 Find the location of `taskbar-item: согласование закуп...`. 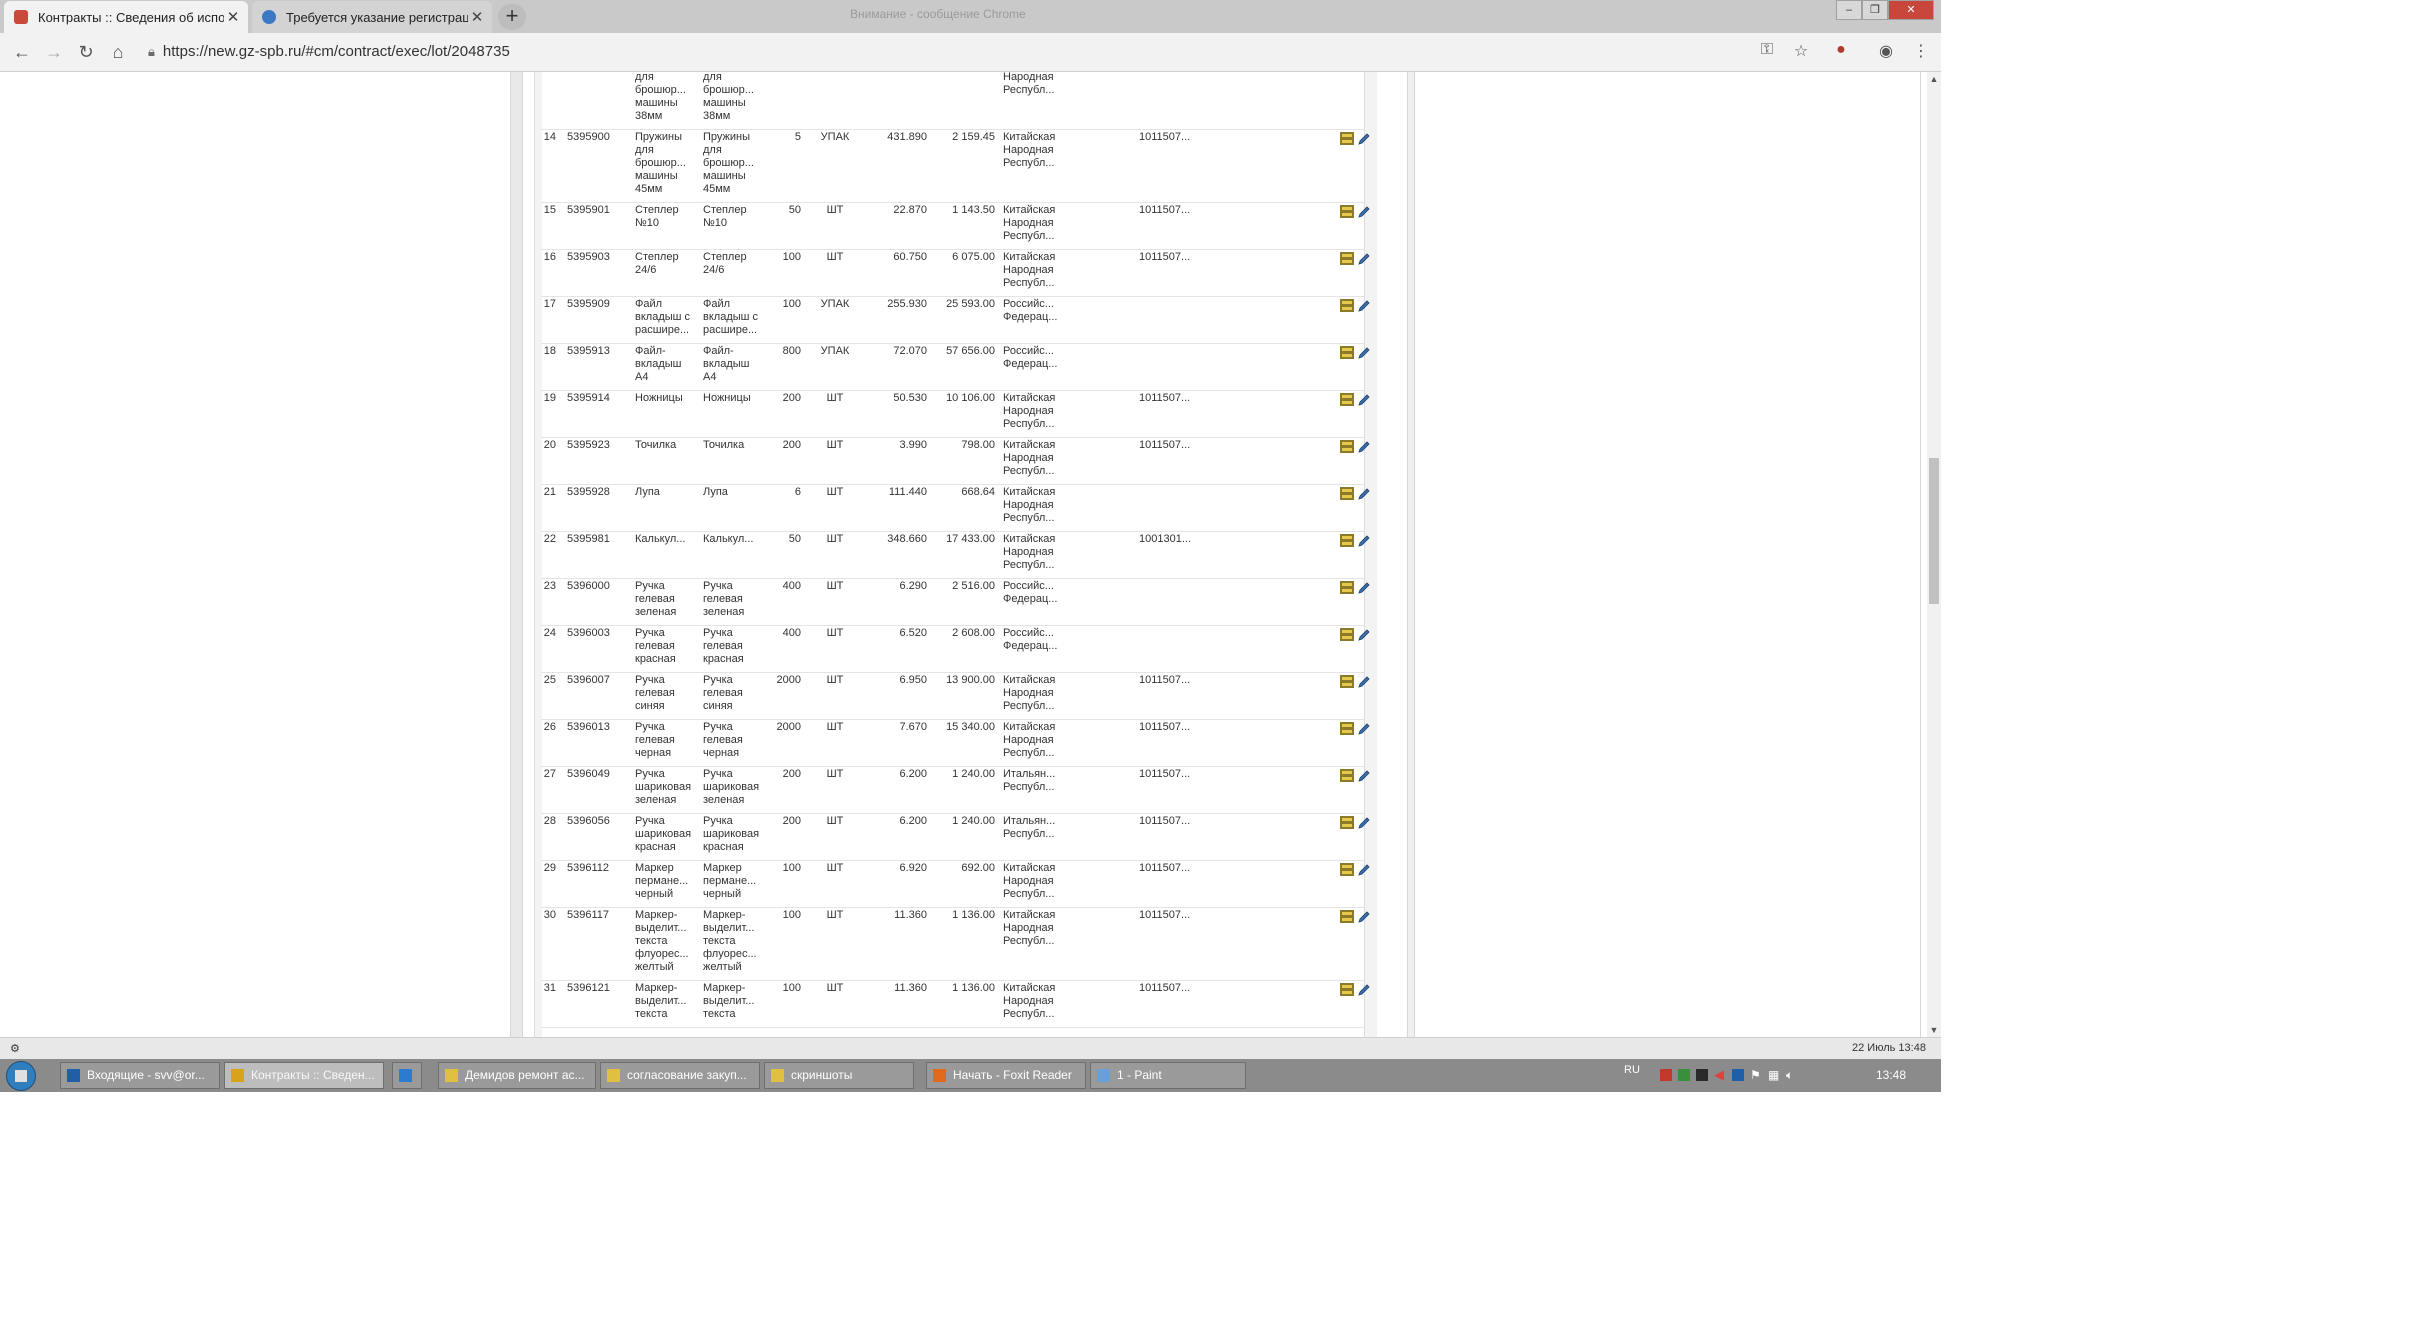

taskbar-item: согласование закуп... is located at coordinates (680, 1075).